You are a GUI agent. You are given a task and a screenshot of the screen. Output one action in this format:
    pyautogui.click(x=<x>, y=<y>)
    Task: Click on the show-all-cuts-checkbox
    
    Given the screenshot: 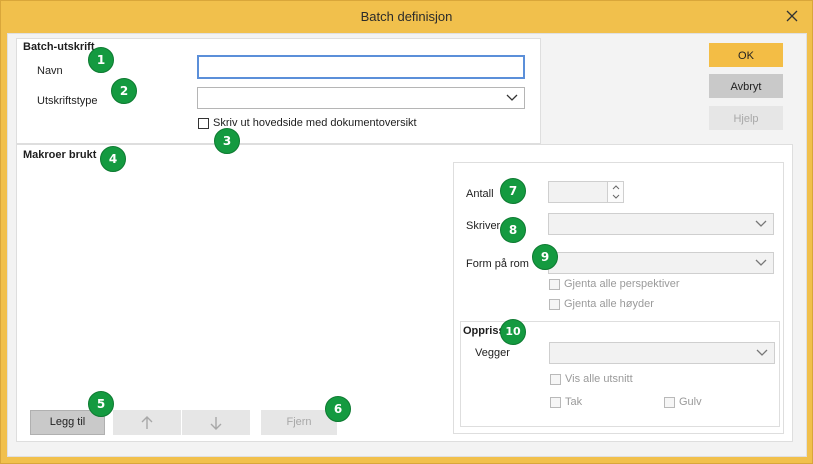 What is the action you would take?
    pyautogui.click(x=555, y=379)
    